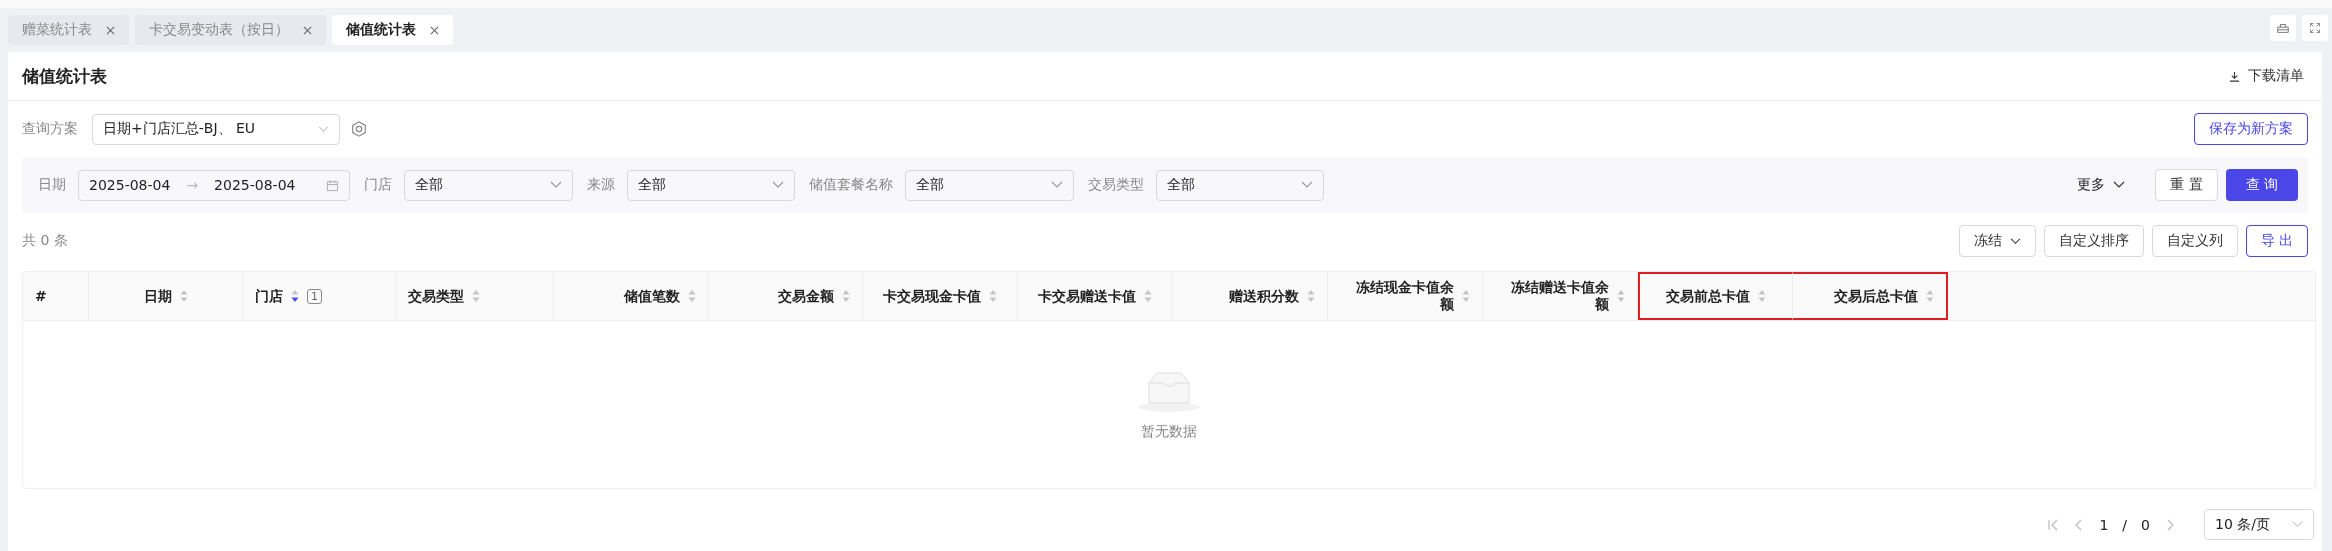 The image size is (2332, 551). Describe the element at coordinates (1997, 241) in the screenshot. I see `freeze-dropdown: 冻结` at that location.